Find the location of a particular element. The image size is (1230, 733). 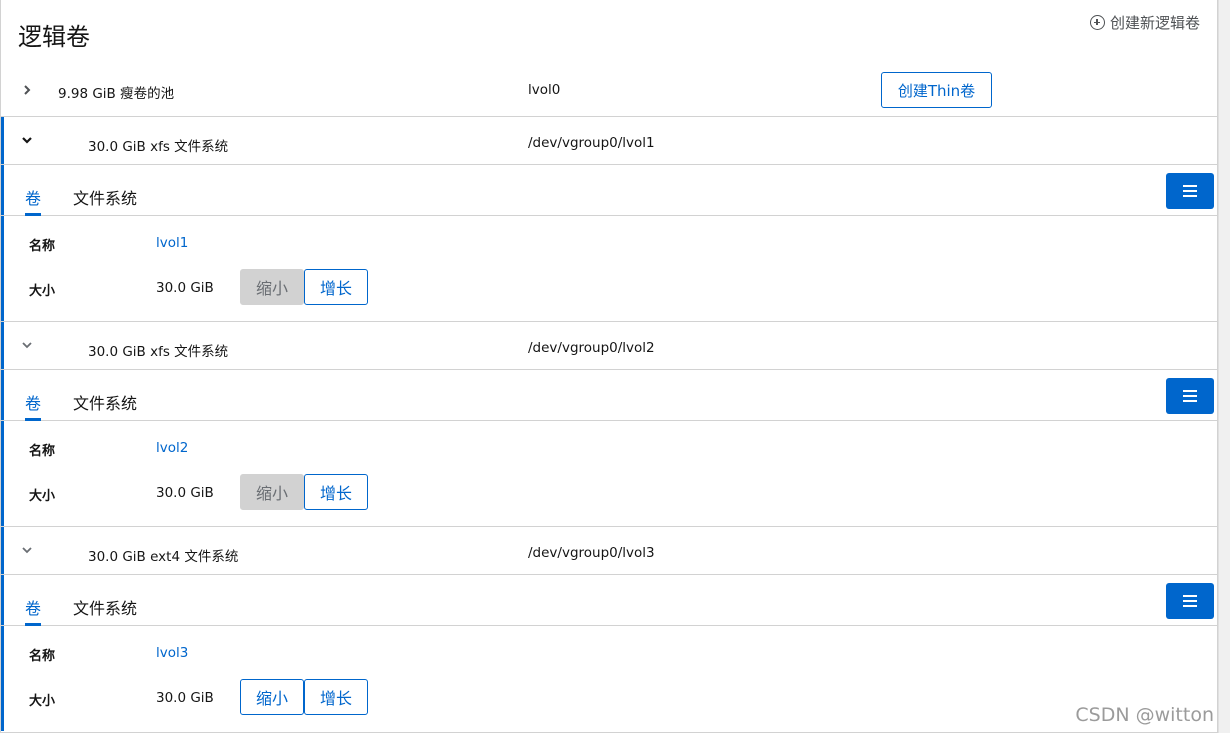

volume-header: 30.0 GiB ext4 文件系统 /dev/vgroup0/lvol3 is located at coordinates (610, 550).